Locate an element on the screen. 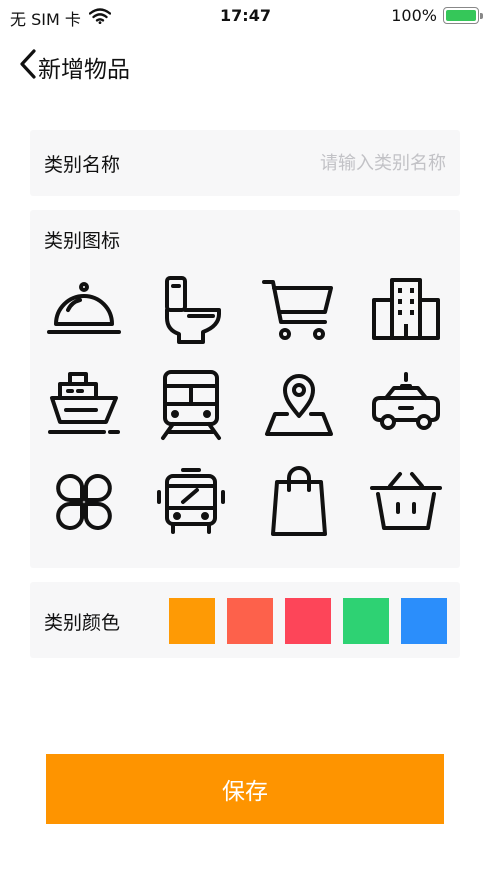 This screenshot has height=877, width=491. battery-percent: 100% is located at coordinates (414, 15).